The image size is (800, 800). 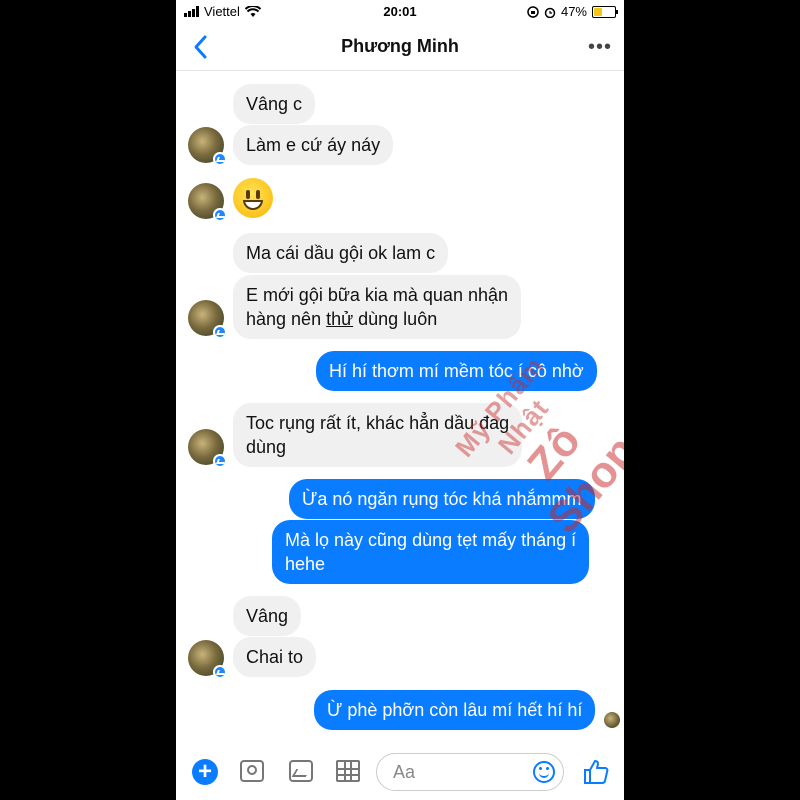 I want to click on message-bubble: Làm e cứ áy náy, so click(x=313, y=145).